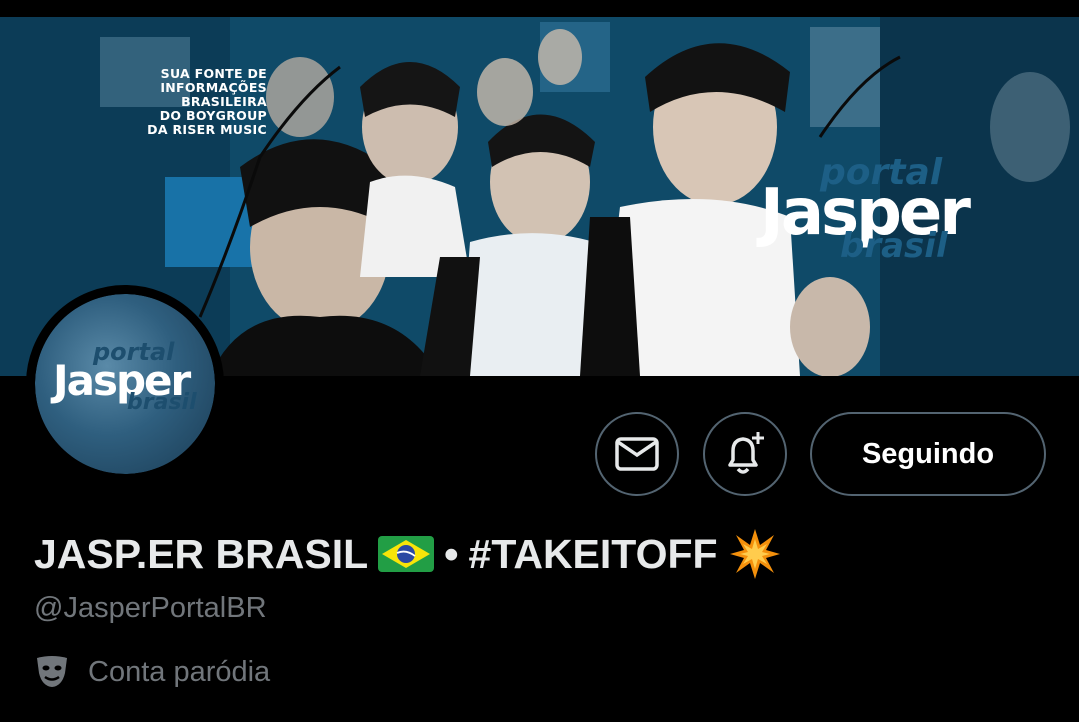 The image size is (1079, 722). What do you see at coordinates (539, 8) in the screenshot?
I see `status-bar` at bounding box center [539, 8].